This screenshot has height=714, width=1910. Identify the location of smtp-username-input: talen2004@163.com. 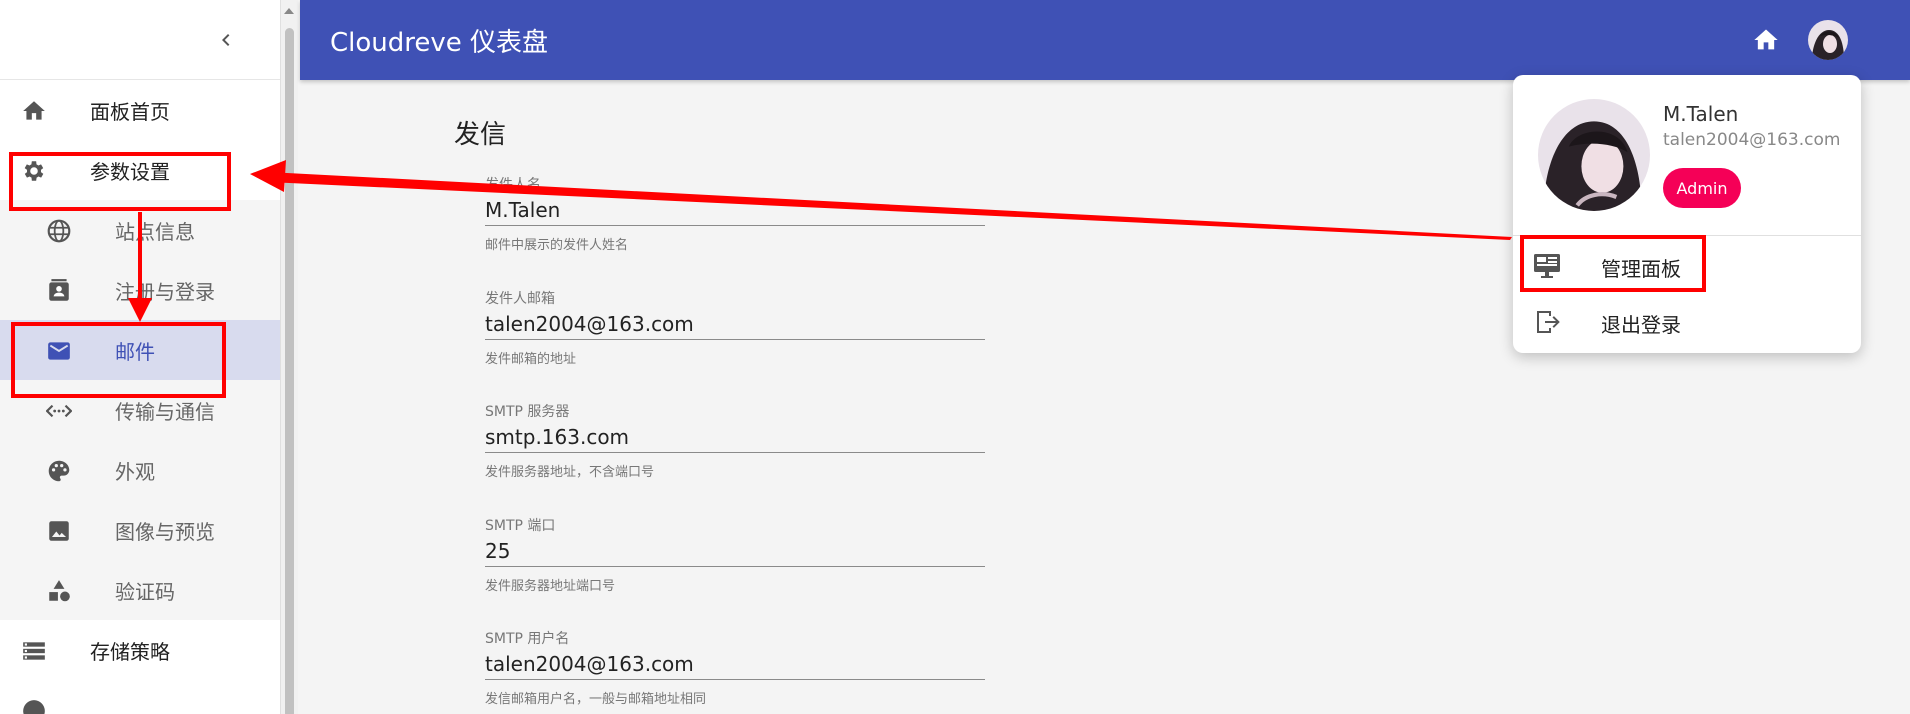
(735, 664).